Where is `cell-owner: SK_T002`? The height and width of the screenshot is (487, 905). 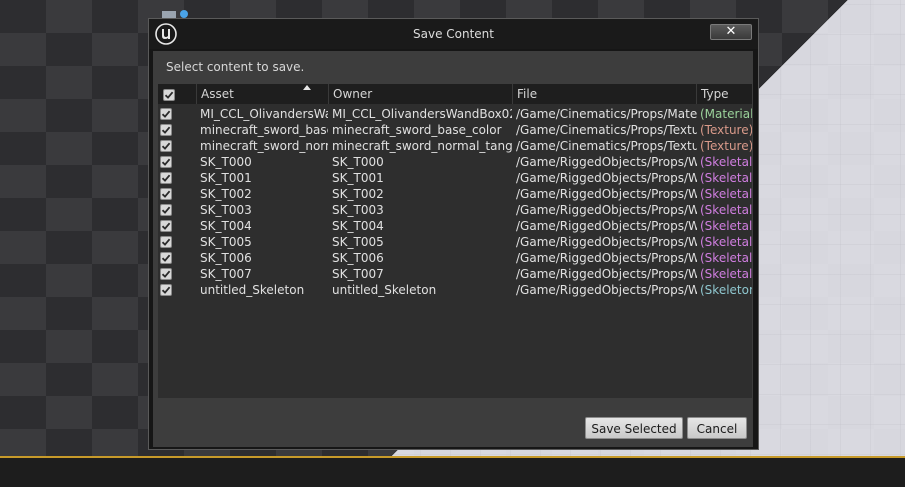
cell-owner: SK_T002 is located at coordinates (358, 194).